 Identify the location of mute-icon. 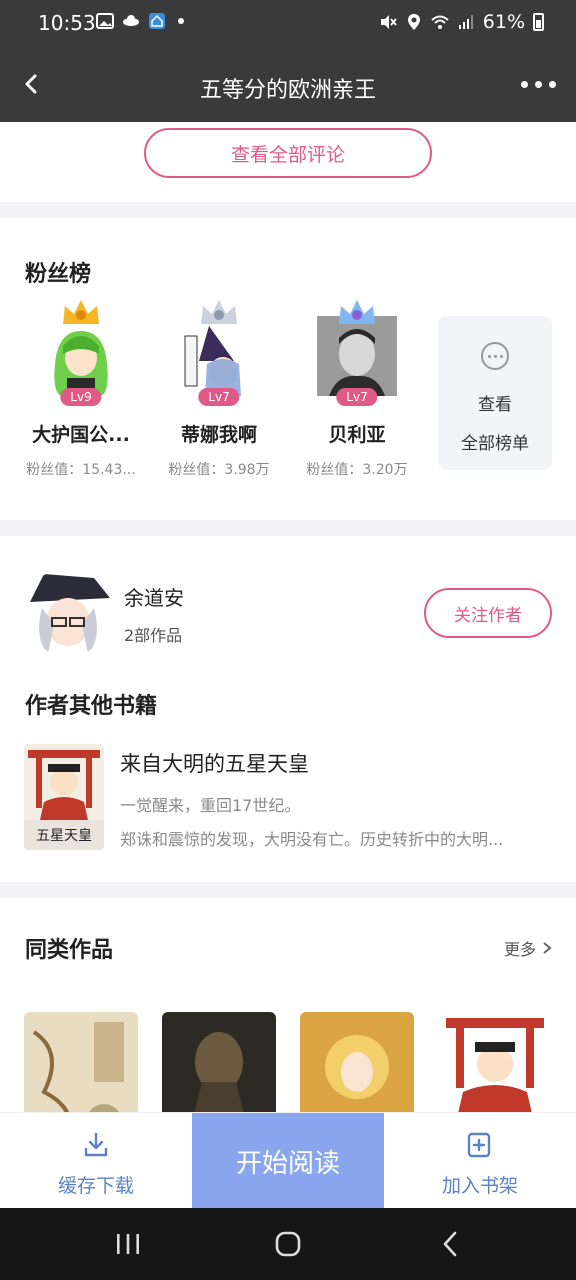
(388, 22).